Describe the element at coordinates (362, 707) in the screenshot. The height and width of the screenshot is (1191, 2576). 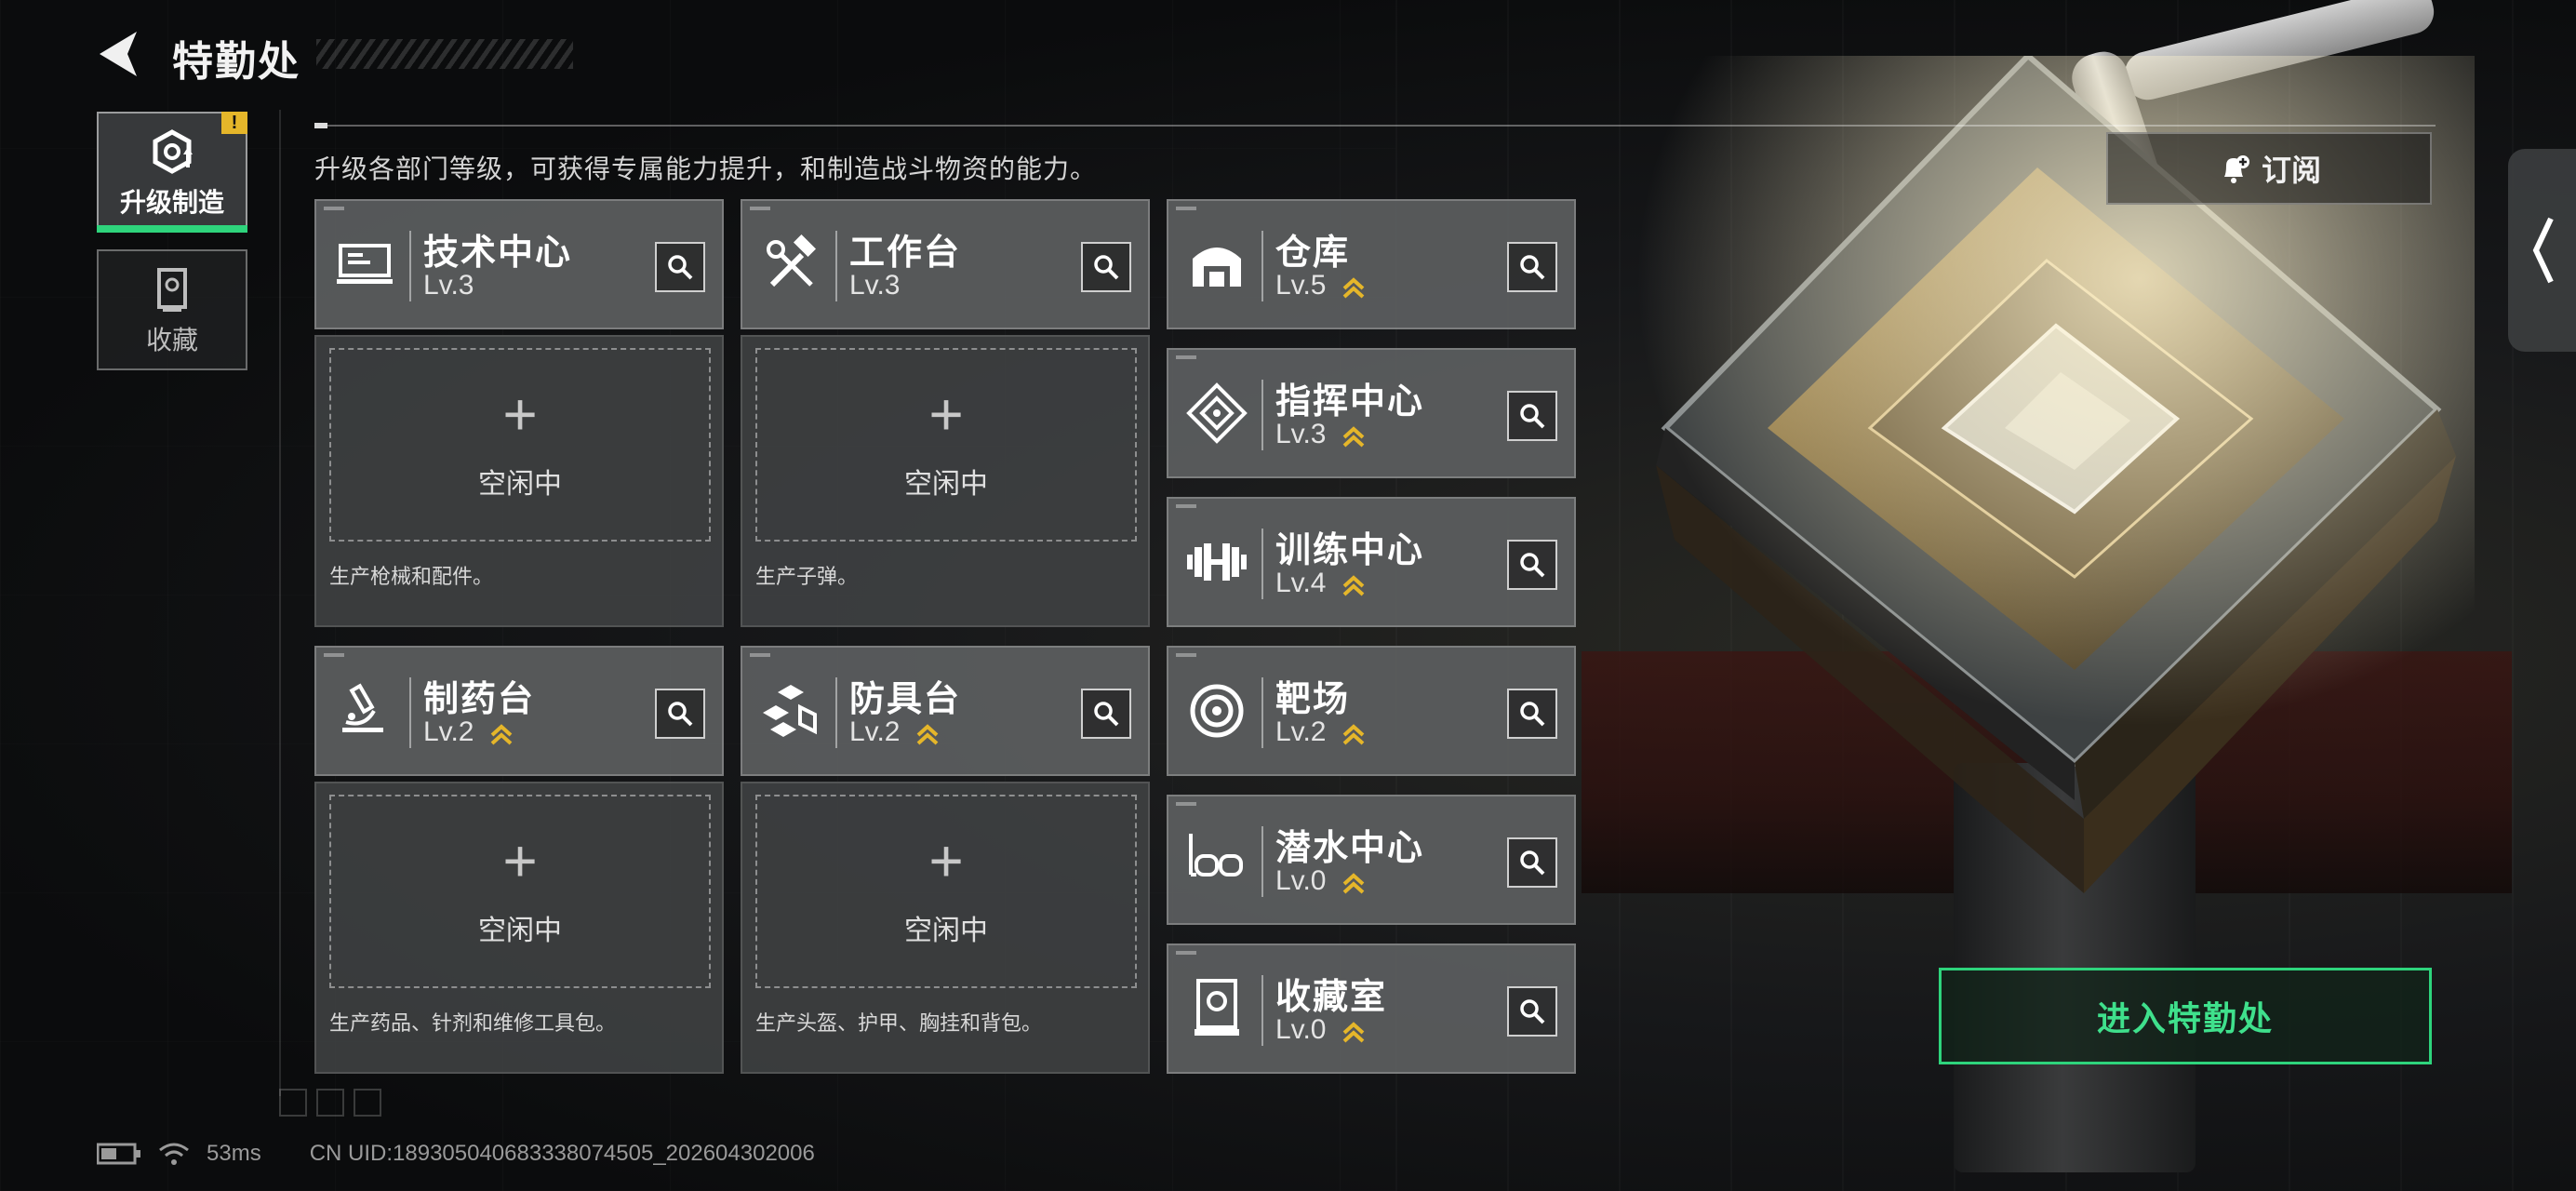
I see `microscope-icon` at that location.